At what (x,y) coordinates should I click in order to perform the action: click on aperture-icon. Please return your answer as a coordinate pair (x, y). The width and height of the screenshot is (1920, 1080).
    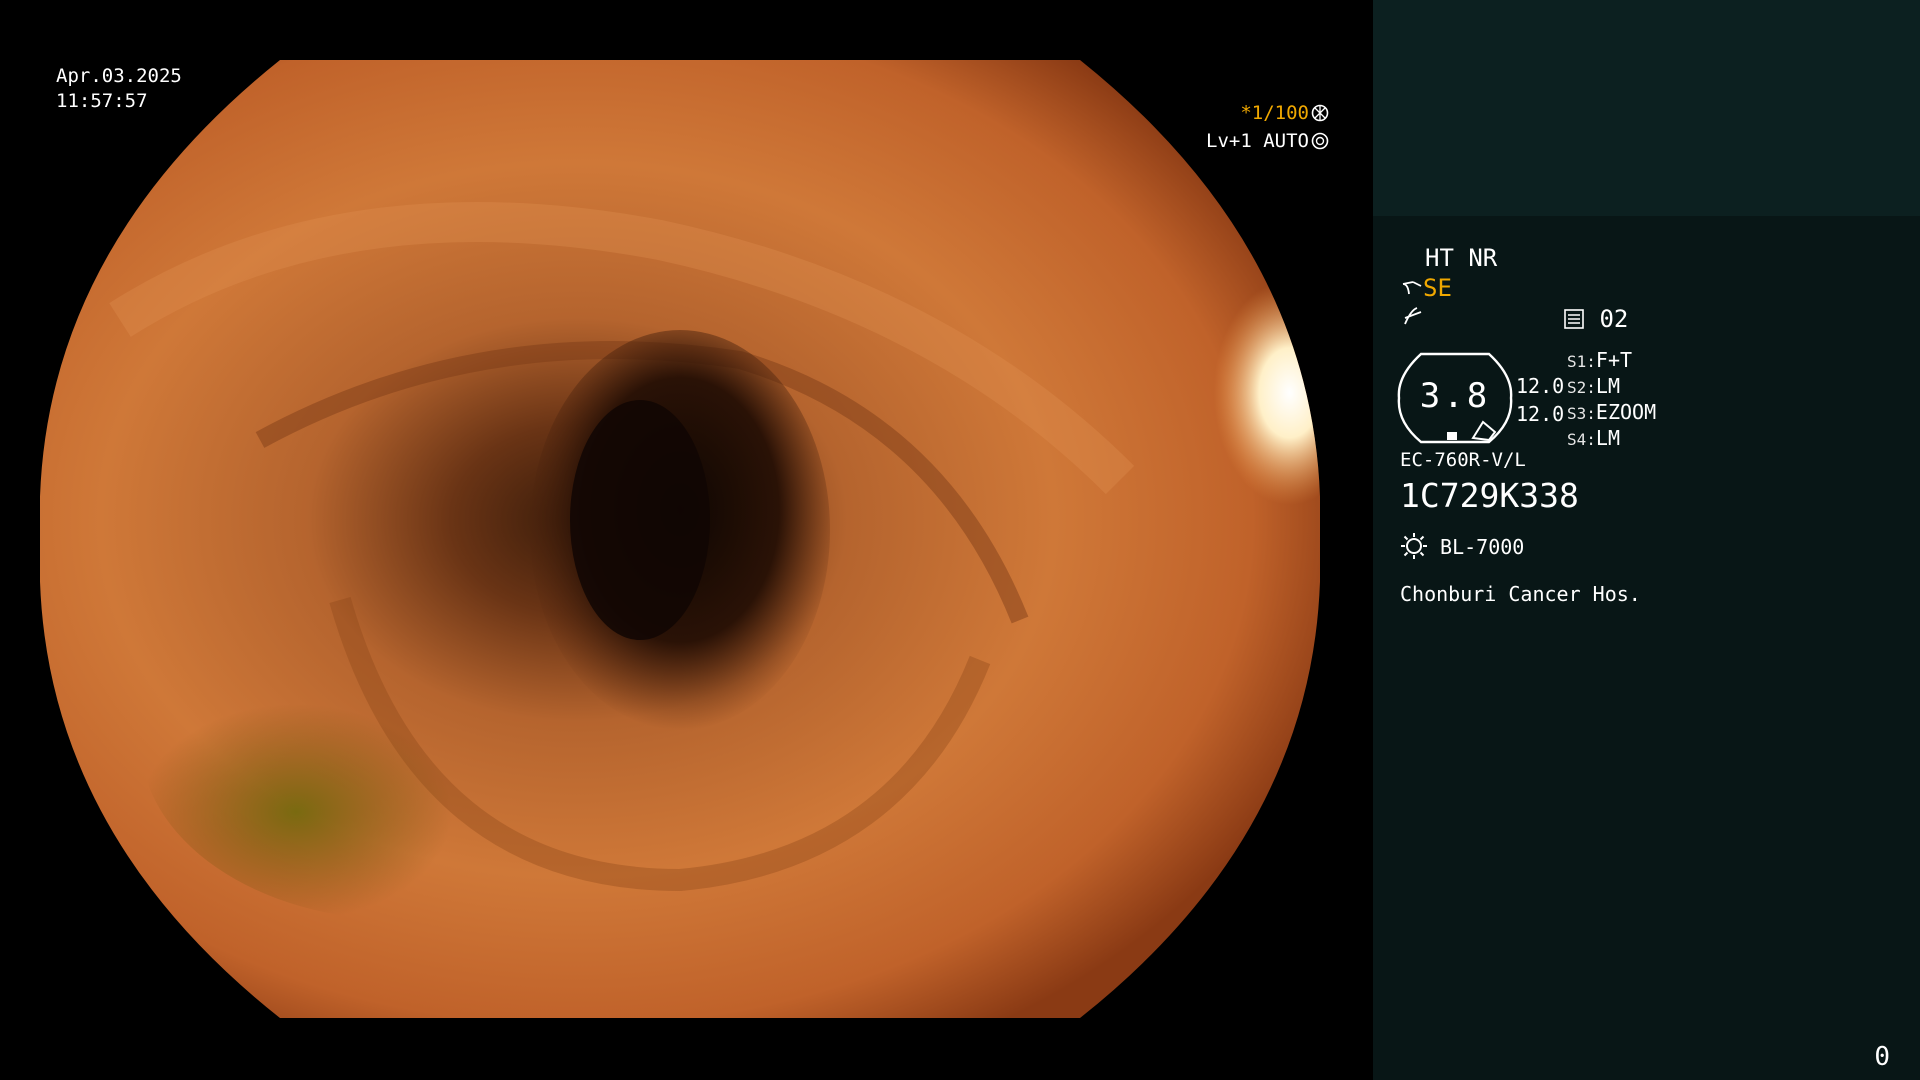
    Looking at the image, I should click on (1320, 112).